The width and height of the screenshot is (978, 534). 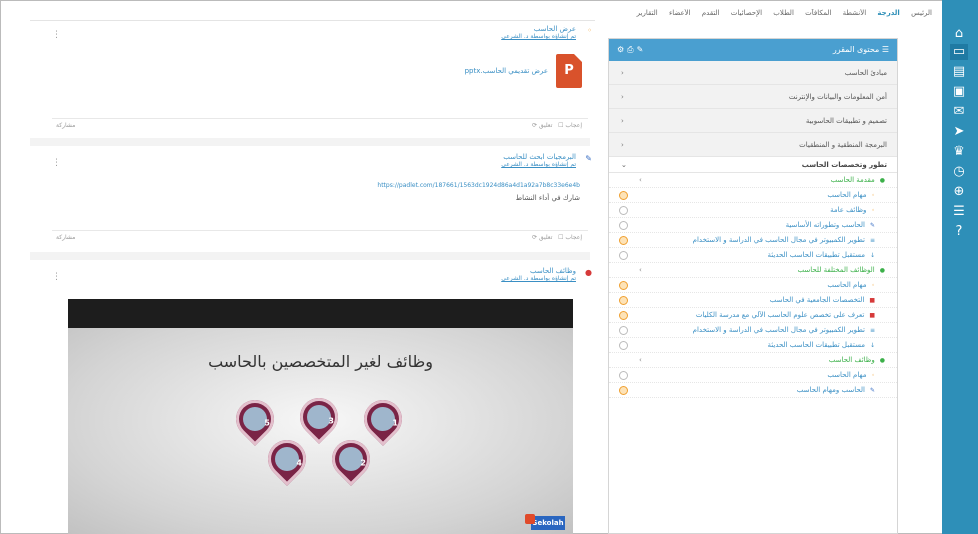 I want to click on section-row: أمن المعلومات والبيانات والإنترنت ‹, so click(x=753, y=97).